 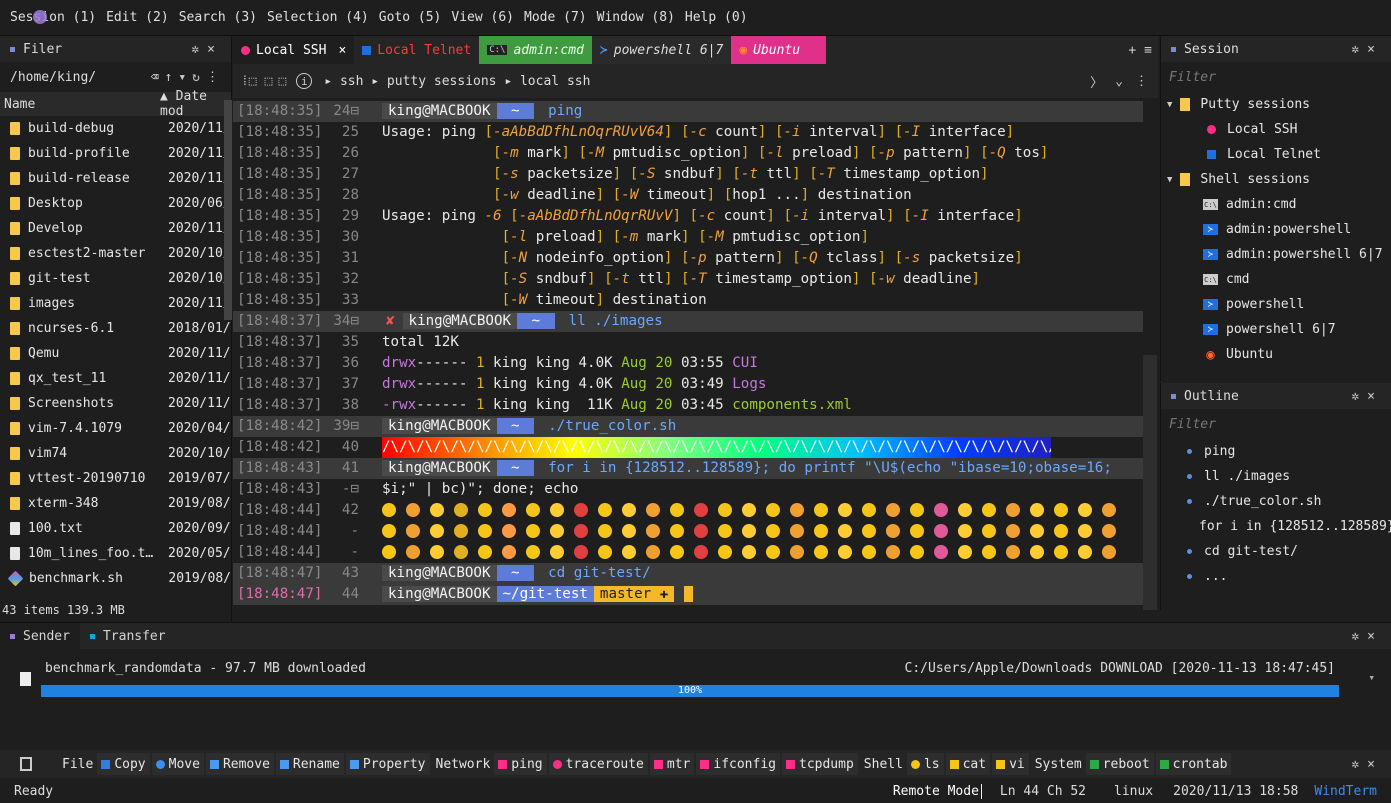 What do you see at coordinates (1096, 81) in the screenshot?
I see `chevron-right-icon: 〉` at bounding box center [1096, 81].